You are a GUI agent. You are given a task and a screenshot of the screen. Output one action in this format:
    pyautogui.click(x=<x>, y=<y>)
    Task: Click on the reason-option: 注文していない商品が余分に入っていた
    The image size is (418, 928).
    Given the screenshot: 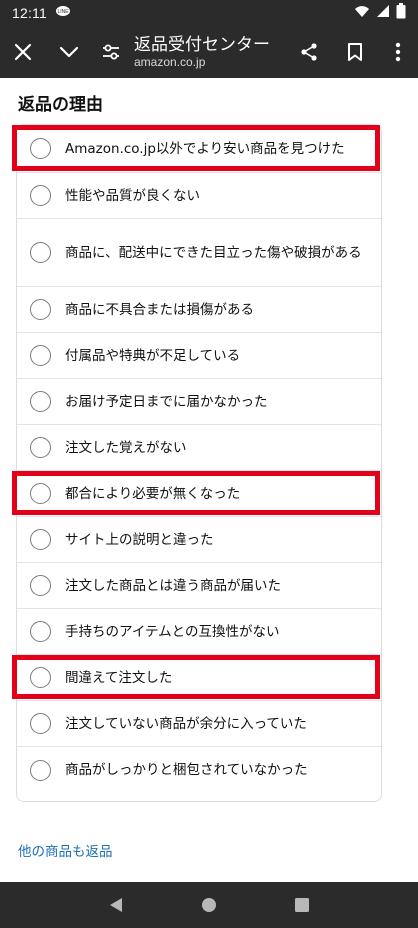 What is the action you would take?
    pyautogui.click(x=199, y=724)
    